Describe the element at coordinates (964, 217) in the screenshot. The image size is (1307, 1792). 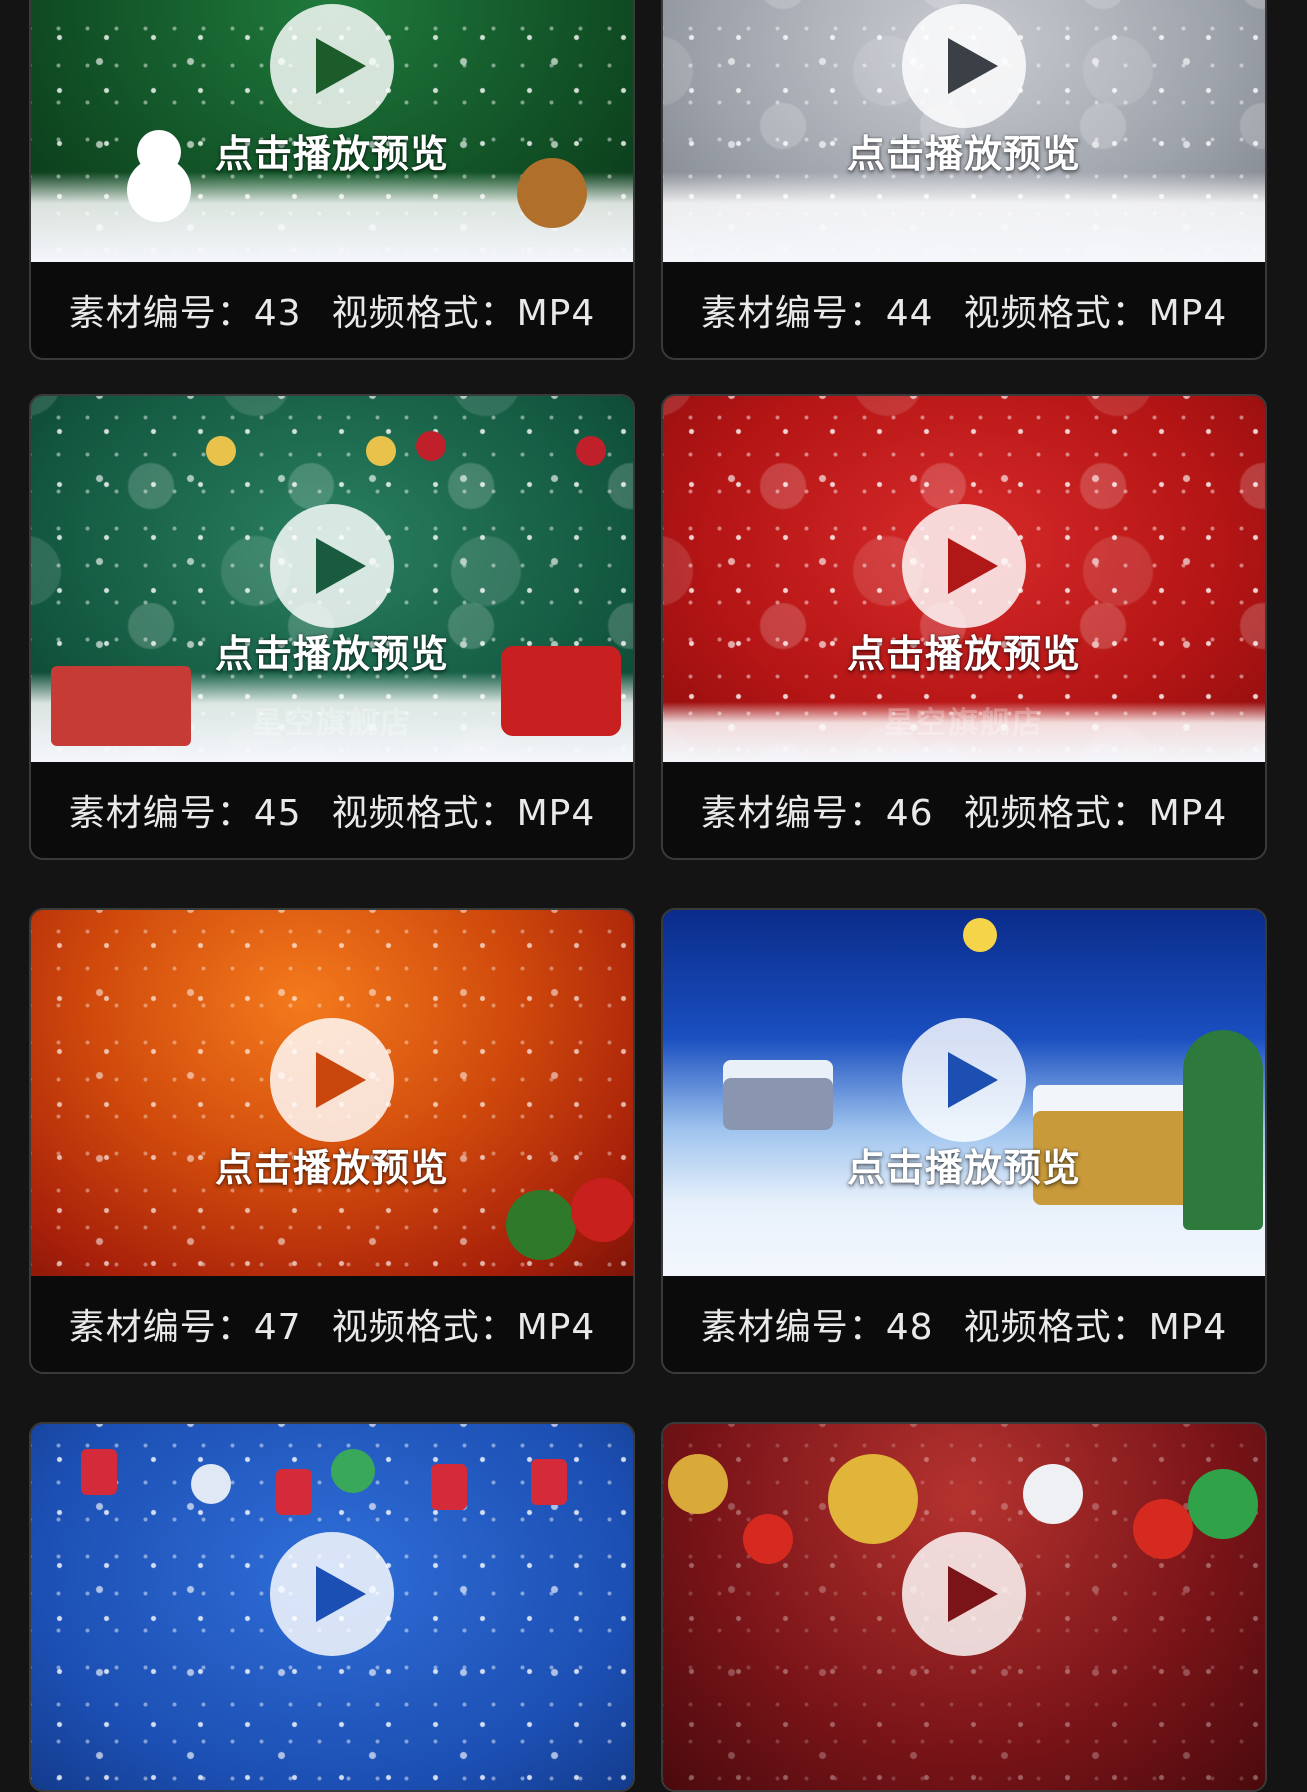
I see `snow-ground-decoration` at that location.